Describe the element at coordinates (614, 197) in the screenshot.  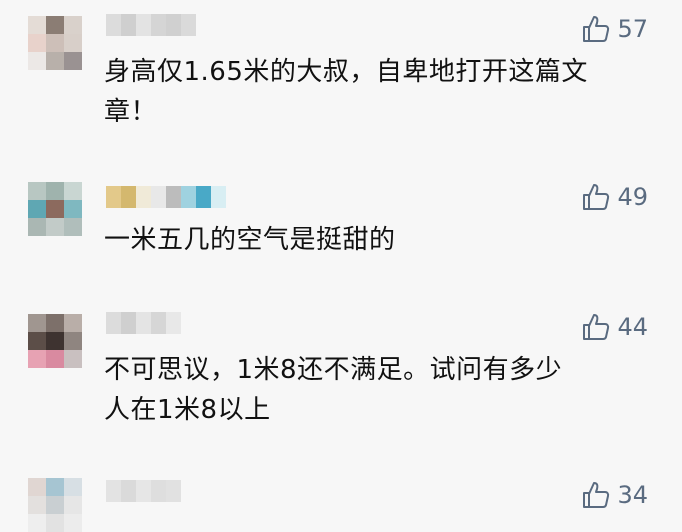
I see `like-button: 49` at that location.